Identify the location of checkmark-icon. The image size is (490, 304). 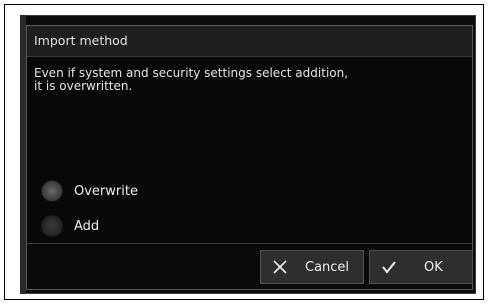
(389, 267).